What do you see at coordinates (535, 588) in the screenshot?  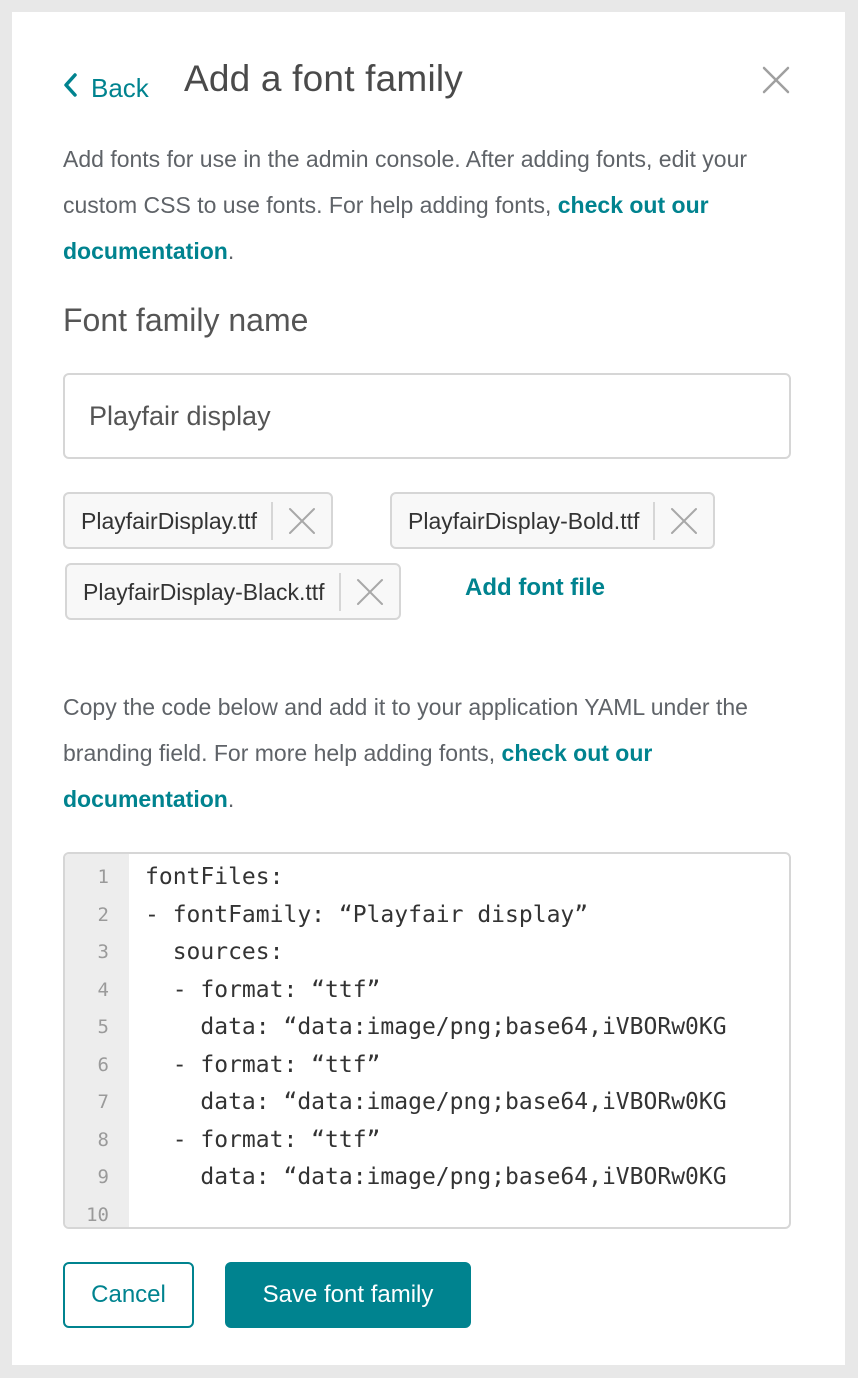 I see `add-font-file-link: Add font file` at bounding box center [535, 588].